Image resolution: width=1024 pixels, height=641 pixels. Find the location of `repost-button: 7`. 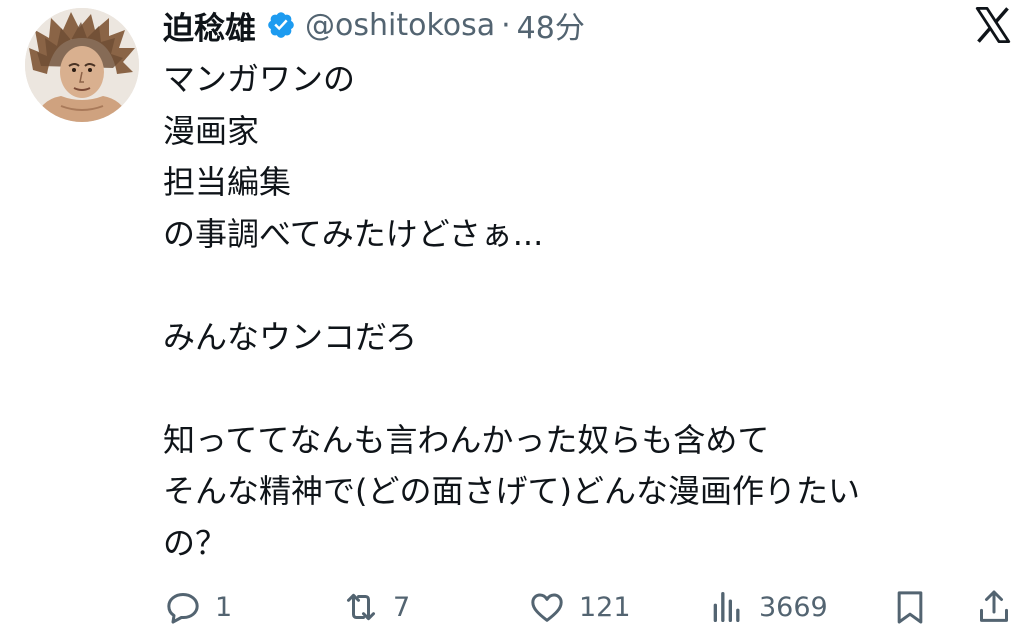

repost-button: 7 is located at coordinates (375, 607).